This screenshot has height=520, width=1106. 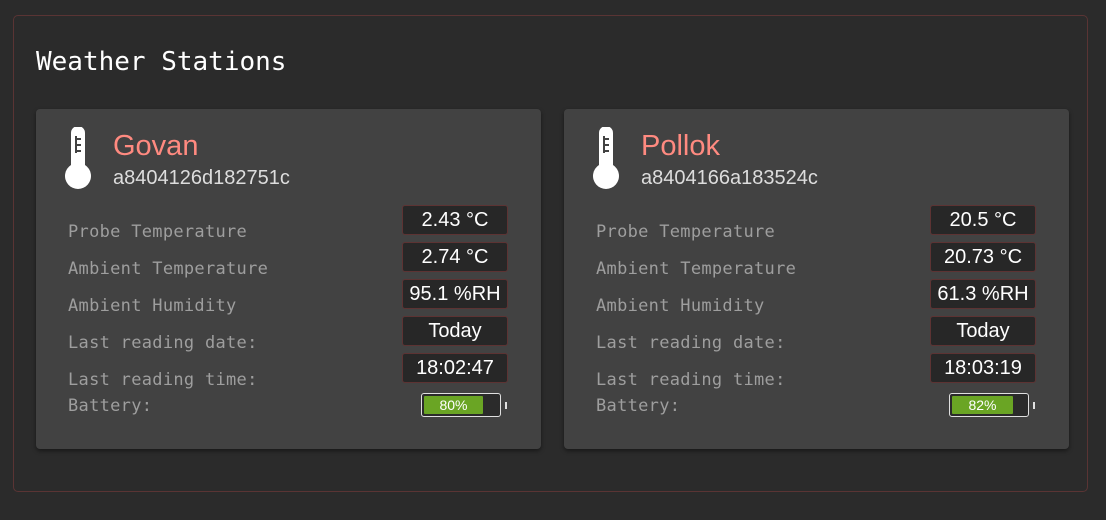 What do you see at coordinates (983, 368) in the screenshot?
I see `reading-value: 18:03:19` at bounding box center [983, 368].